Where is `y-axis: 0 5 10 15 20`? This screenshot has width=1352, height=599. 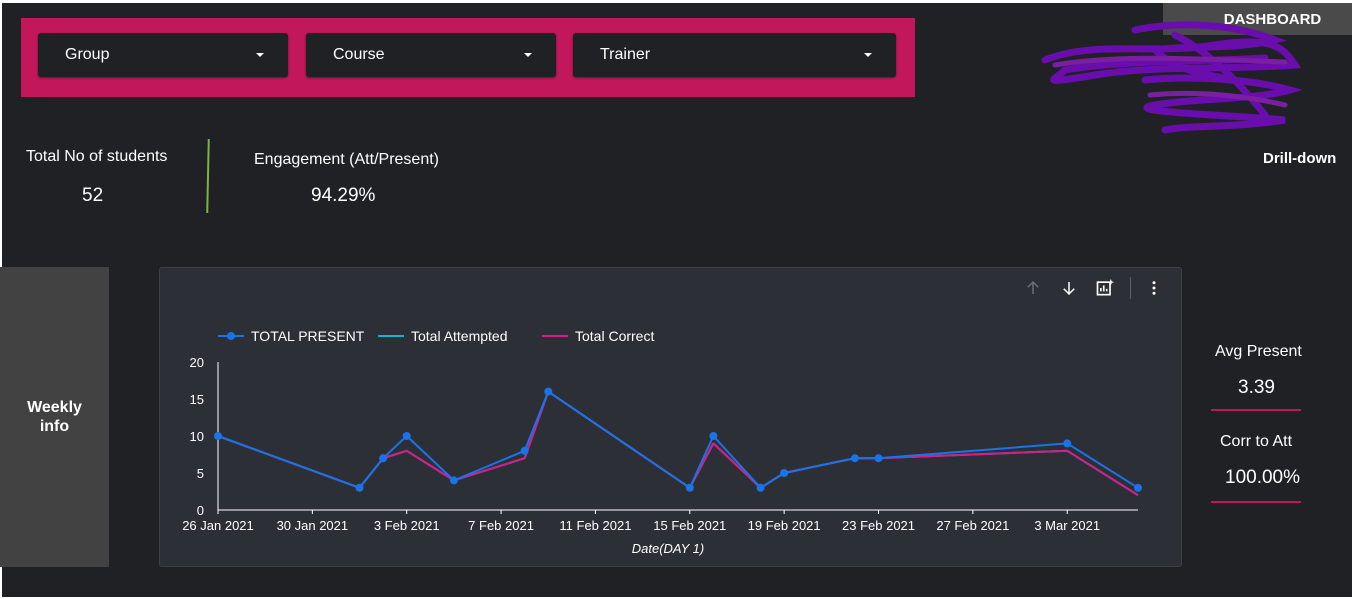 y-axis: 0 5 10 15 20 is located at coordinates (204, 436).